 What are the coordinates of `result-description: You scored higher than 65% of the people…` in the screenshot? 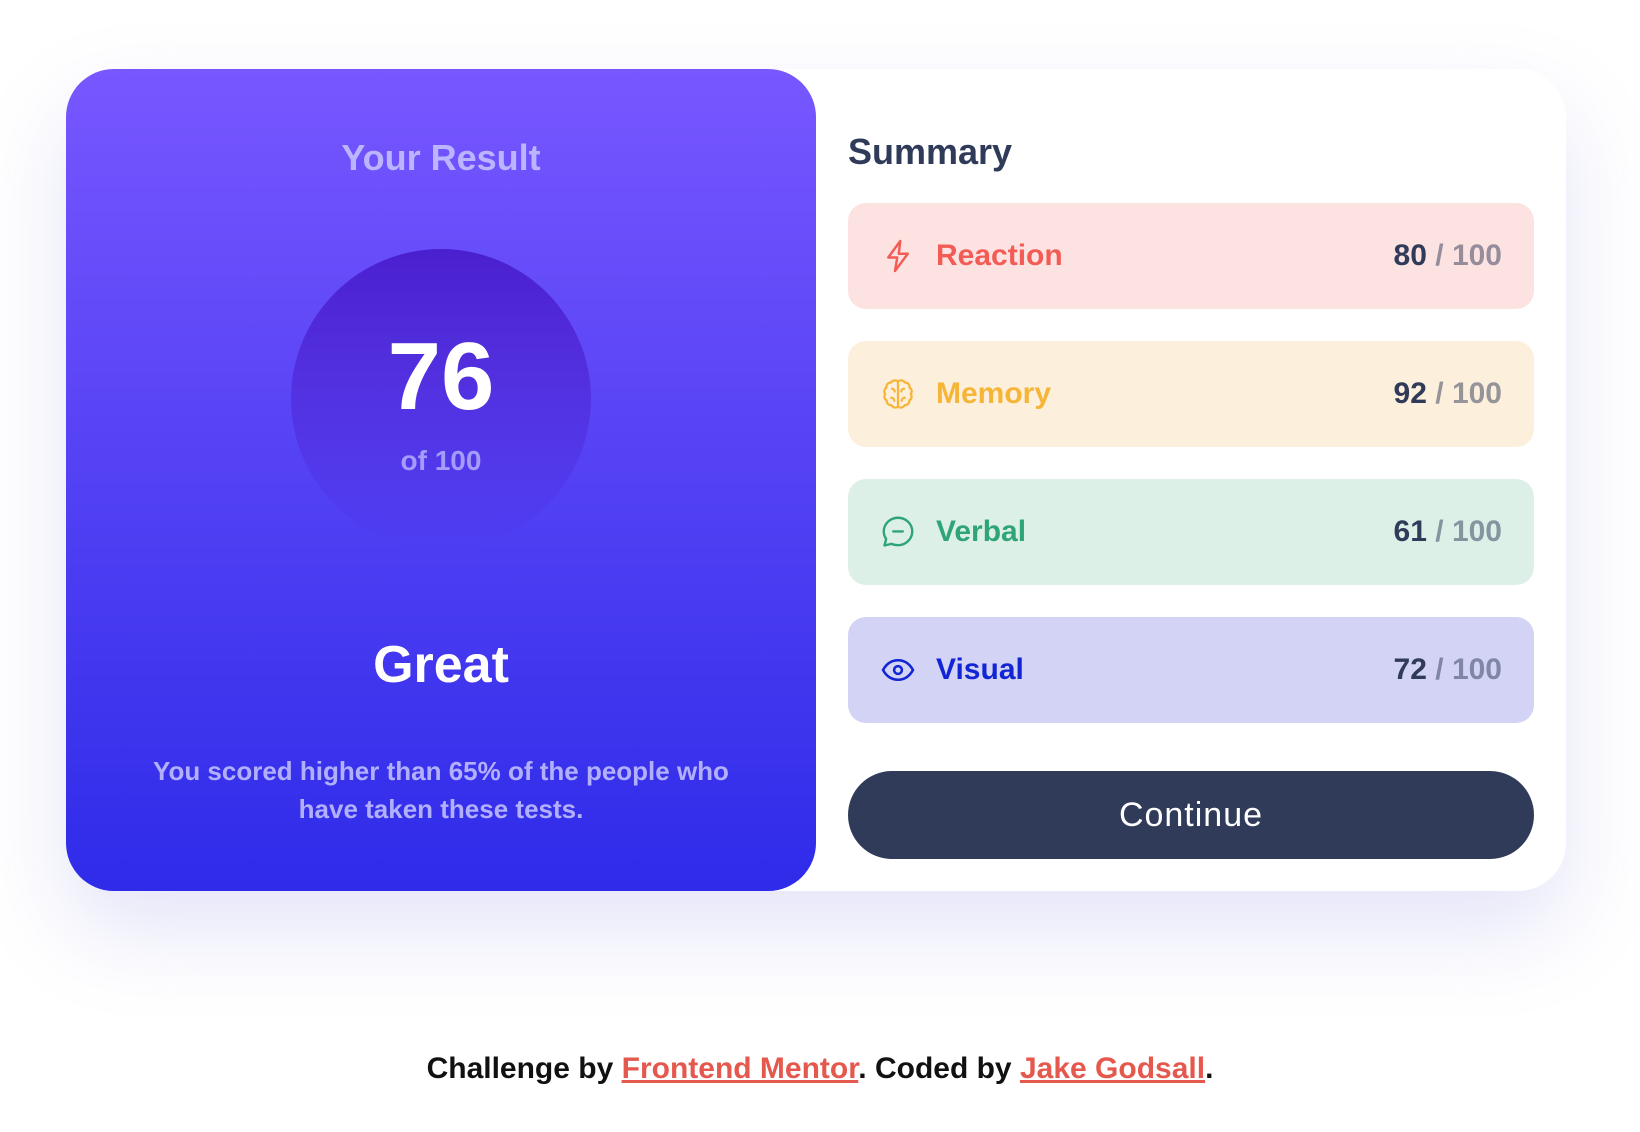 It's located at (441, 790).